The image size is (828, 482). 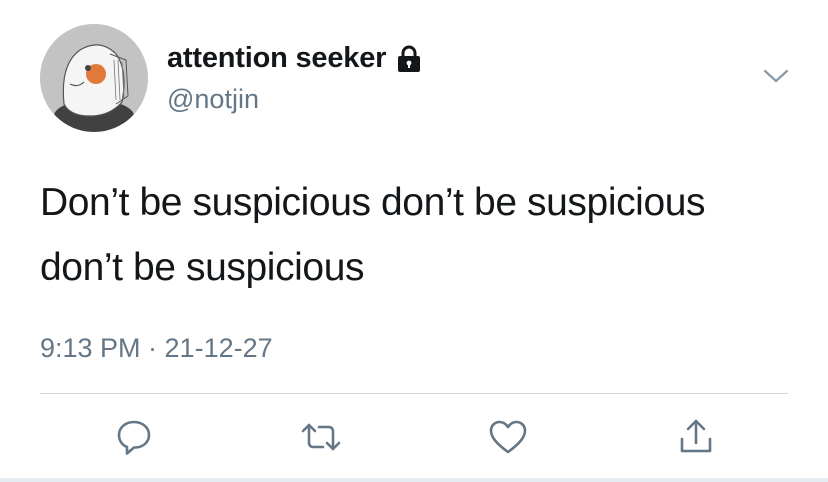 I want to click on like-button, so click(x=508, y=437).